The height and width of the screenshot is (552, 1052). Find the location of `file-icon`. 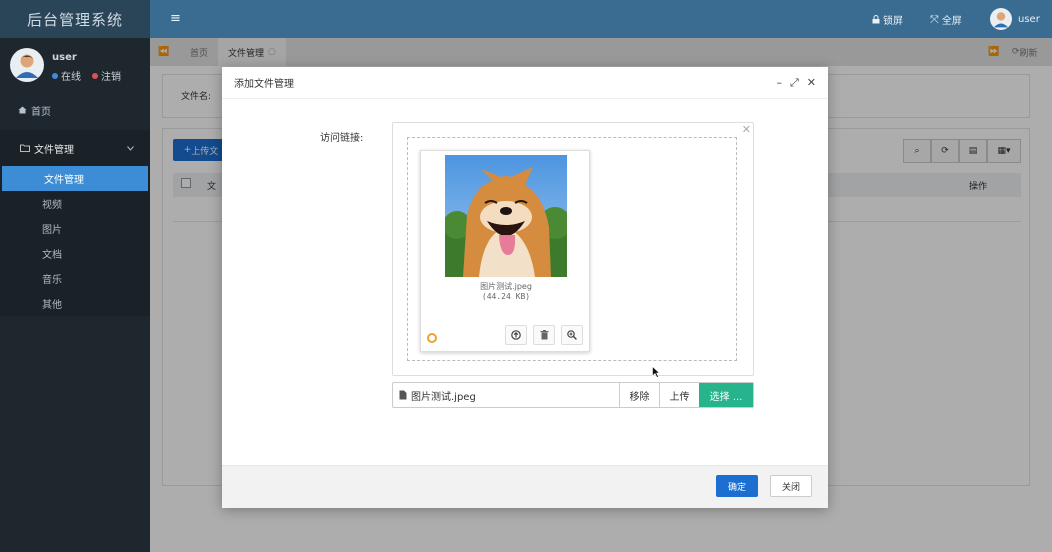

file-icon is located at coordinates (403, 395).